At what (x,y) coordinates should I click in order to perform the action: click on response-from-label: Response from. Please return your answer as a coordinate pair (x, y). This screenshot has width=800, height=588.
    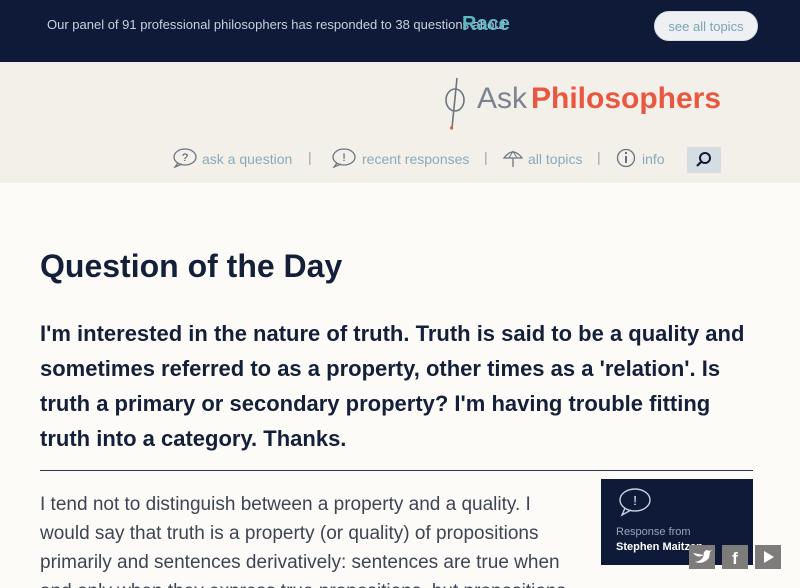
    Looking at the image, I should click on (653, 532).